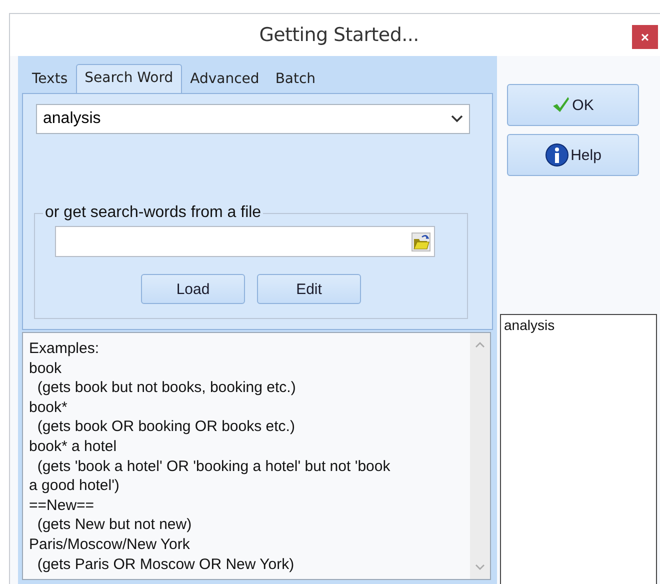  Describe the element at coordinates (295, 80) in the screenshot. I see `tab: Batch` at that location.